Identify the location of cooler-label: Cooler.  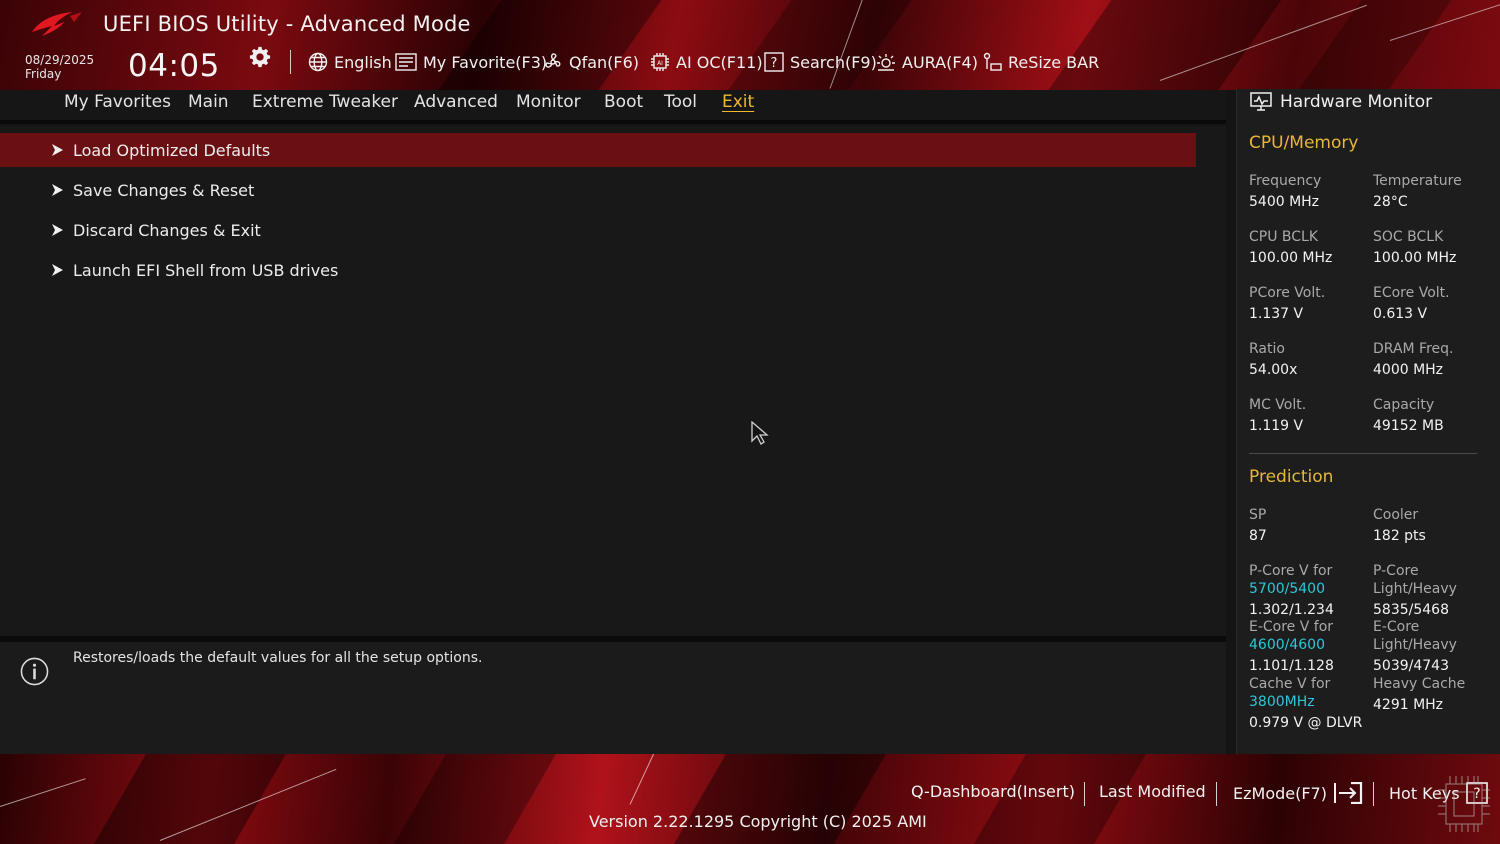
(1396, 515).